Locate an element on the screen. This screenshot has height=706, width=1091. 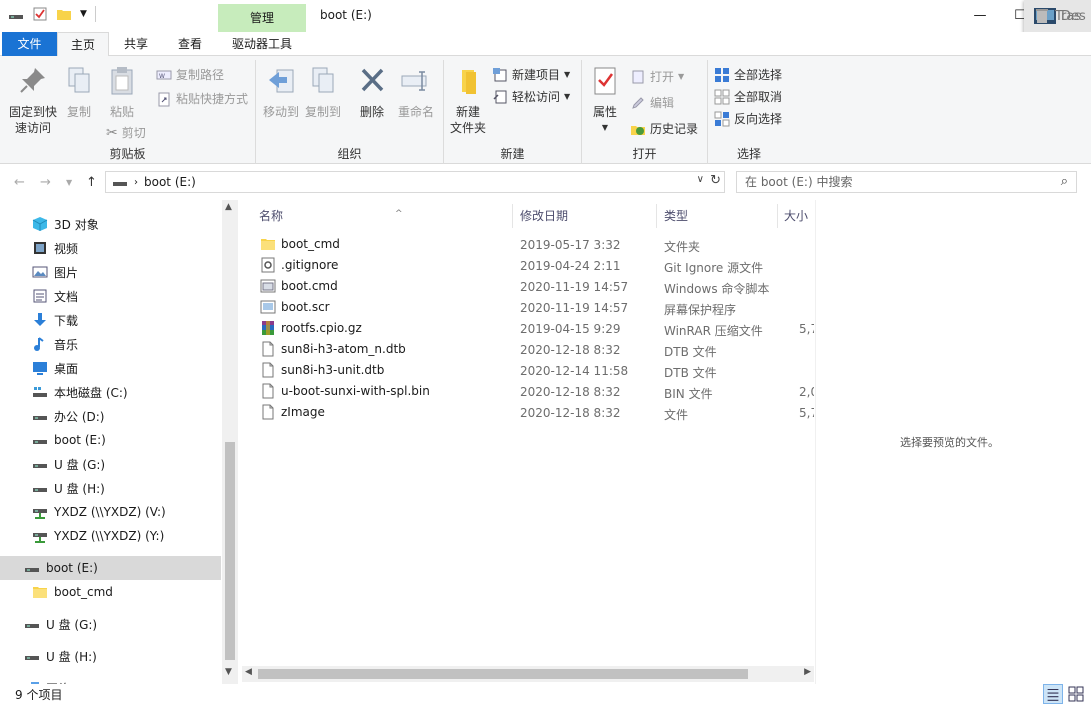
nav-item-label: 音乐 is located at coordinates (66, 344).